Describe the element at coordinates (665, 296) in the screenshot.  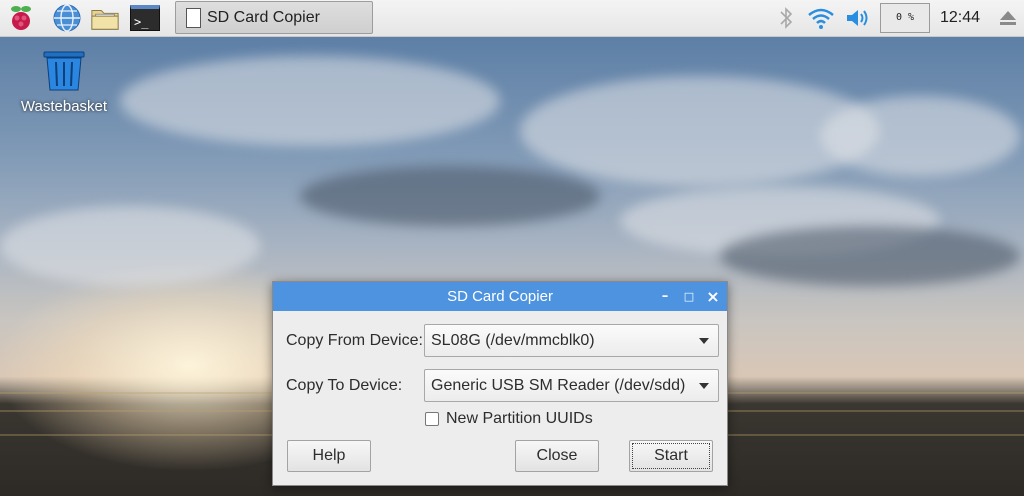
I see `minimize-button: –` at that location.